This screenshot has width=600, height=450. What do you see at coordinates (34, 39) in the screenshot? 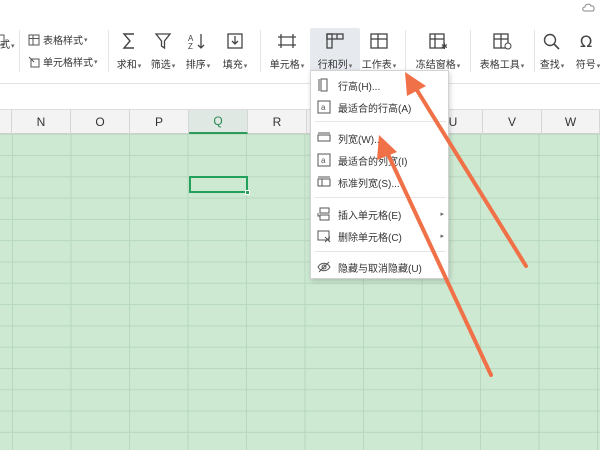
I see `table-style-icon` at bounding box center [34, 39].